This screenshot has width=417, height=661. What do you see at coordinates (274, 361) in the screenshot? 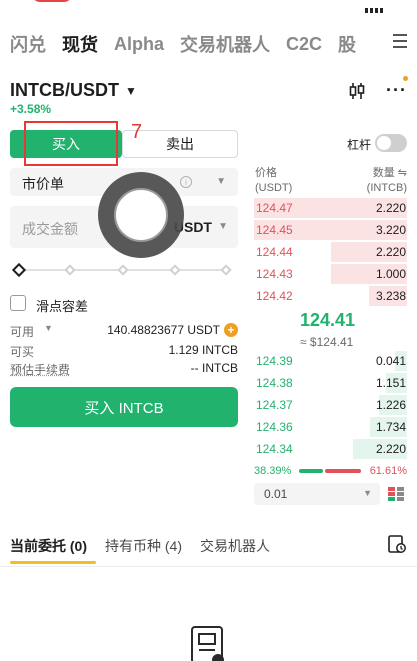
I see `bid-price: 124.39` at bounding box center [274, 361].